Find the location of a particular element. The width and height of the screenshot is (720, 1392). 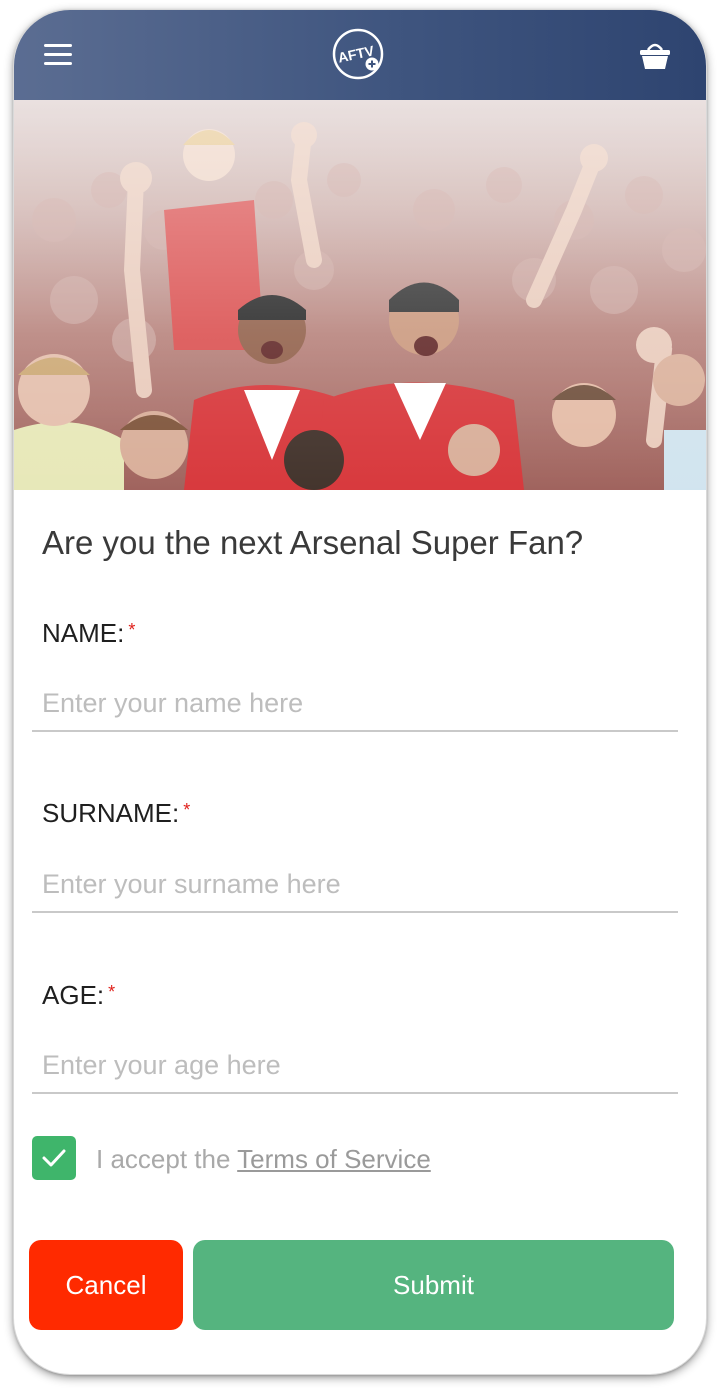

form-headline: Are you the next Arsenal Super Fan? is located at coordinates (313, 542).